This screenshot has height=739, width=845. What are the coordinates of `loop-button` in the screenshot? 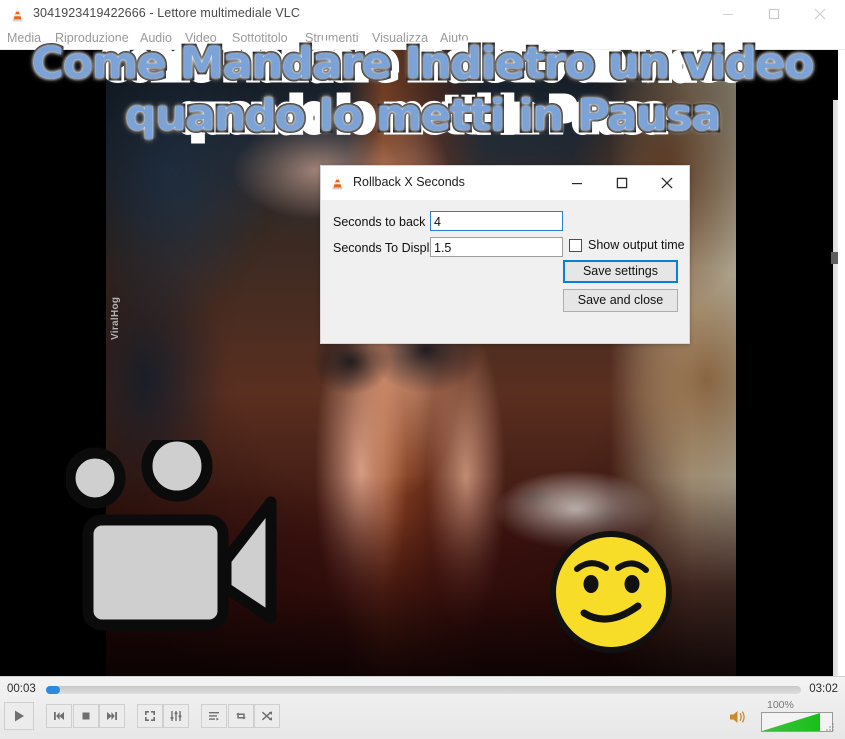 It's located at (241, 716).